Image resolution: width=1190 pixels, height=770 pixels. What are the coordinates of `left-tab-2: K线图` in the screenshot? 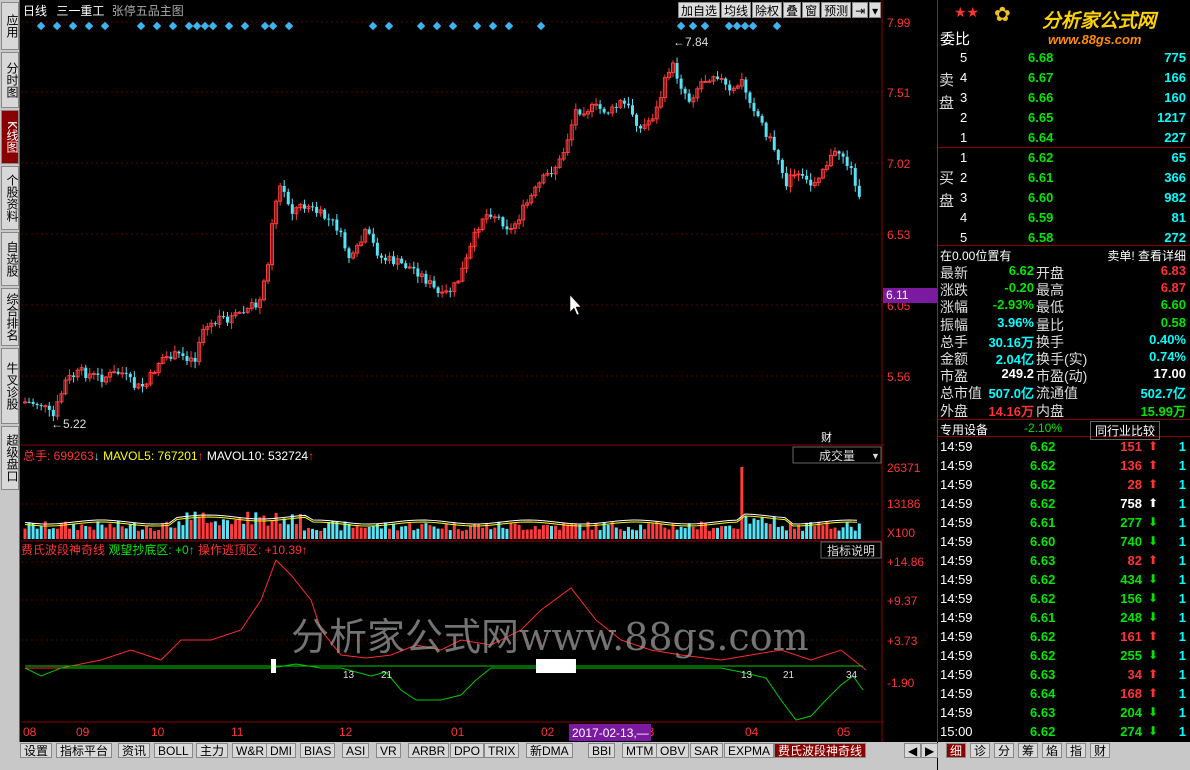 It's located at (10, 137).